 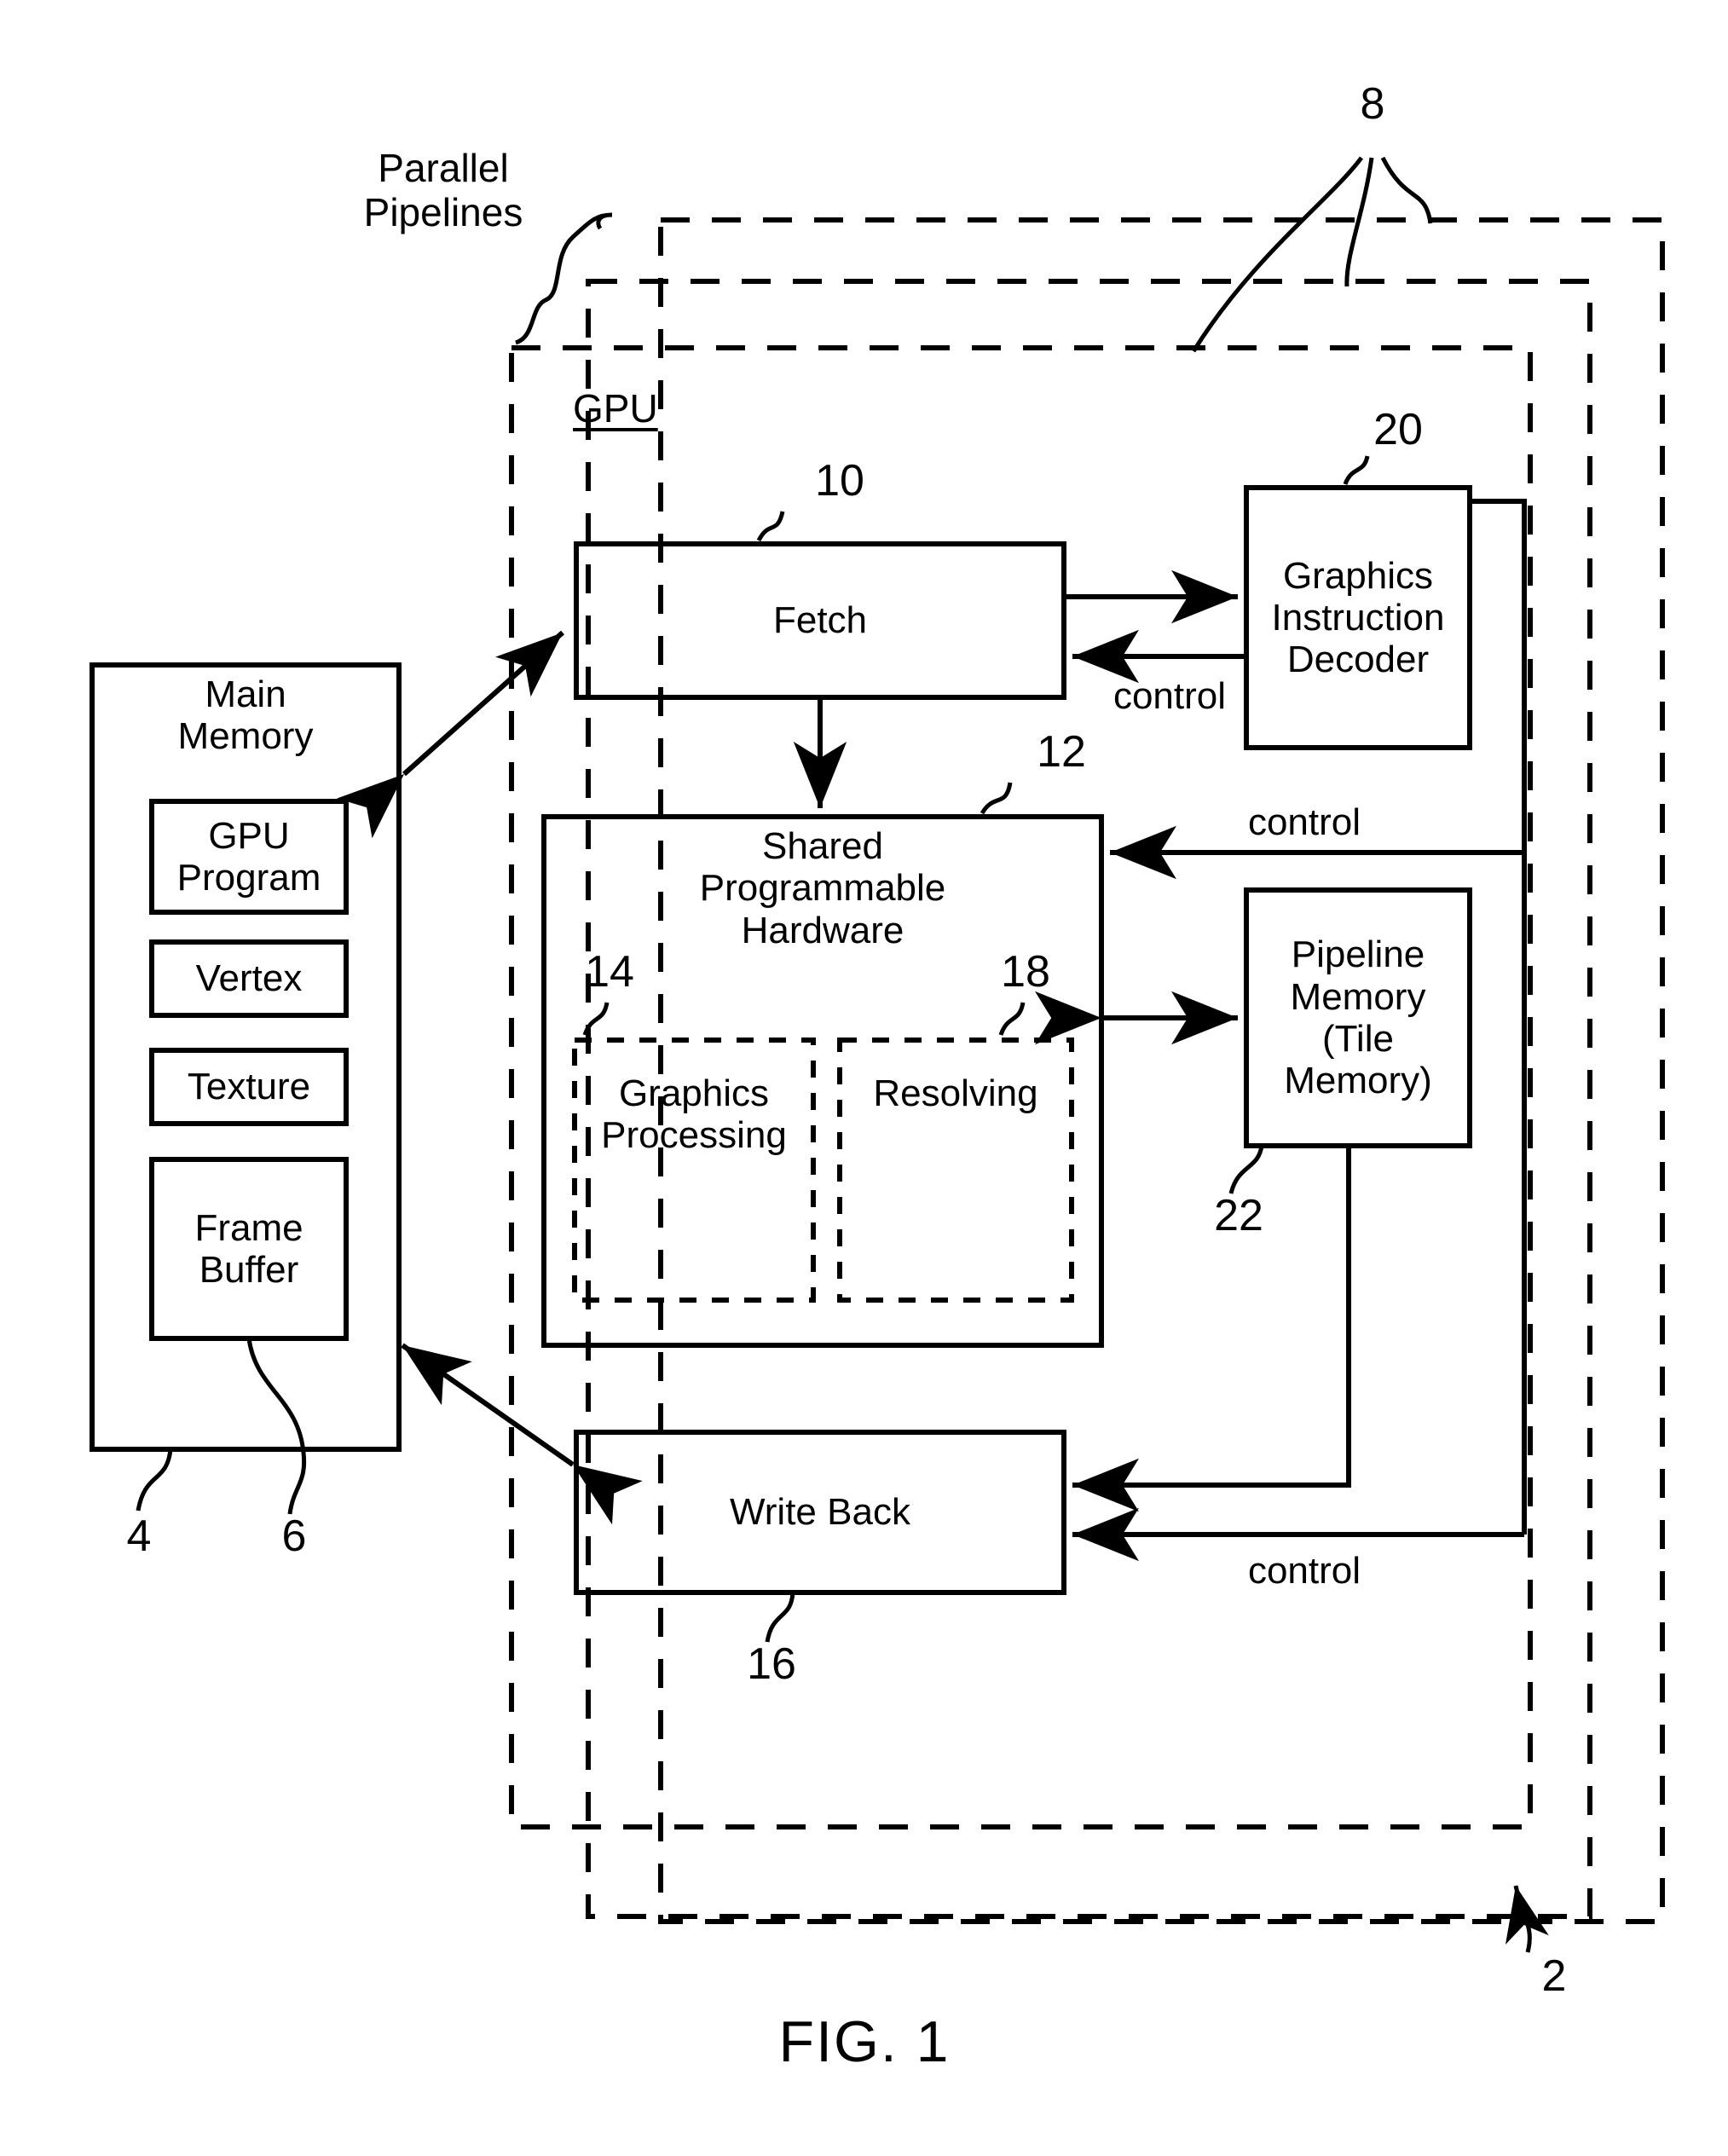 I want to click on decoder-border, so click(x=1358, y=618).